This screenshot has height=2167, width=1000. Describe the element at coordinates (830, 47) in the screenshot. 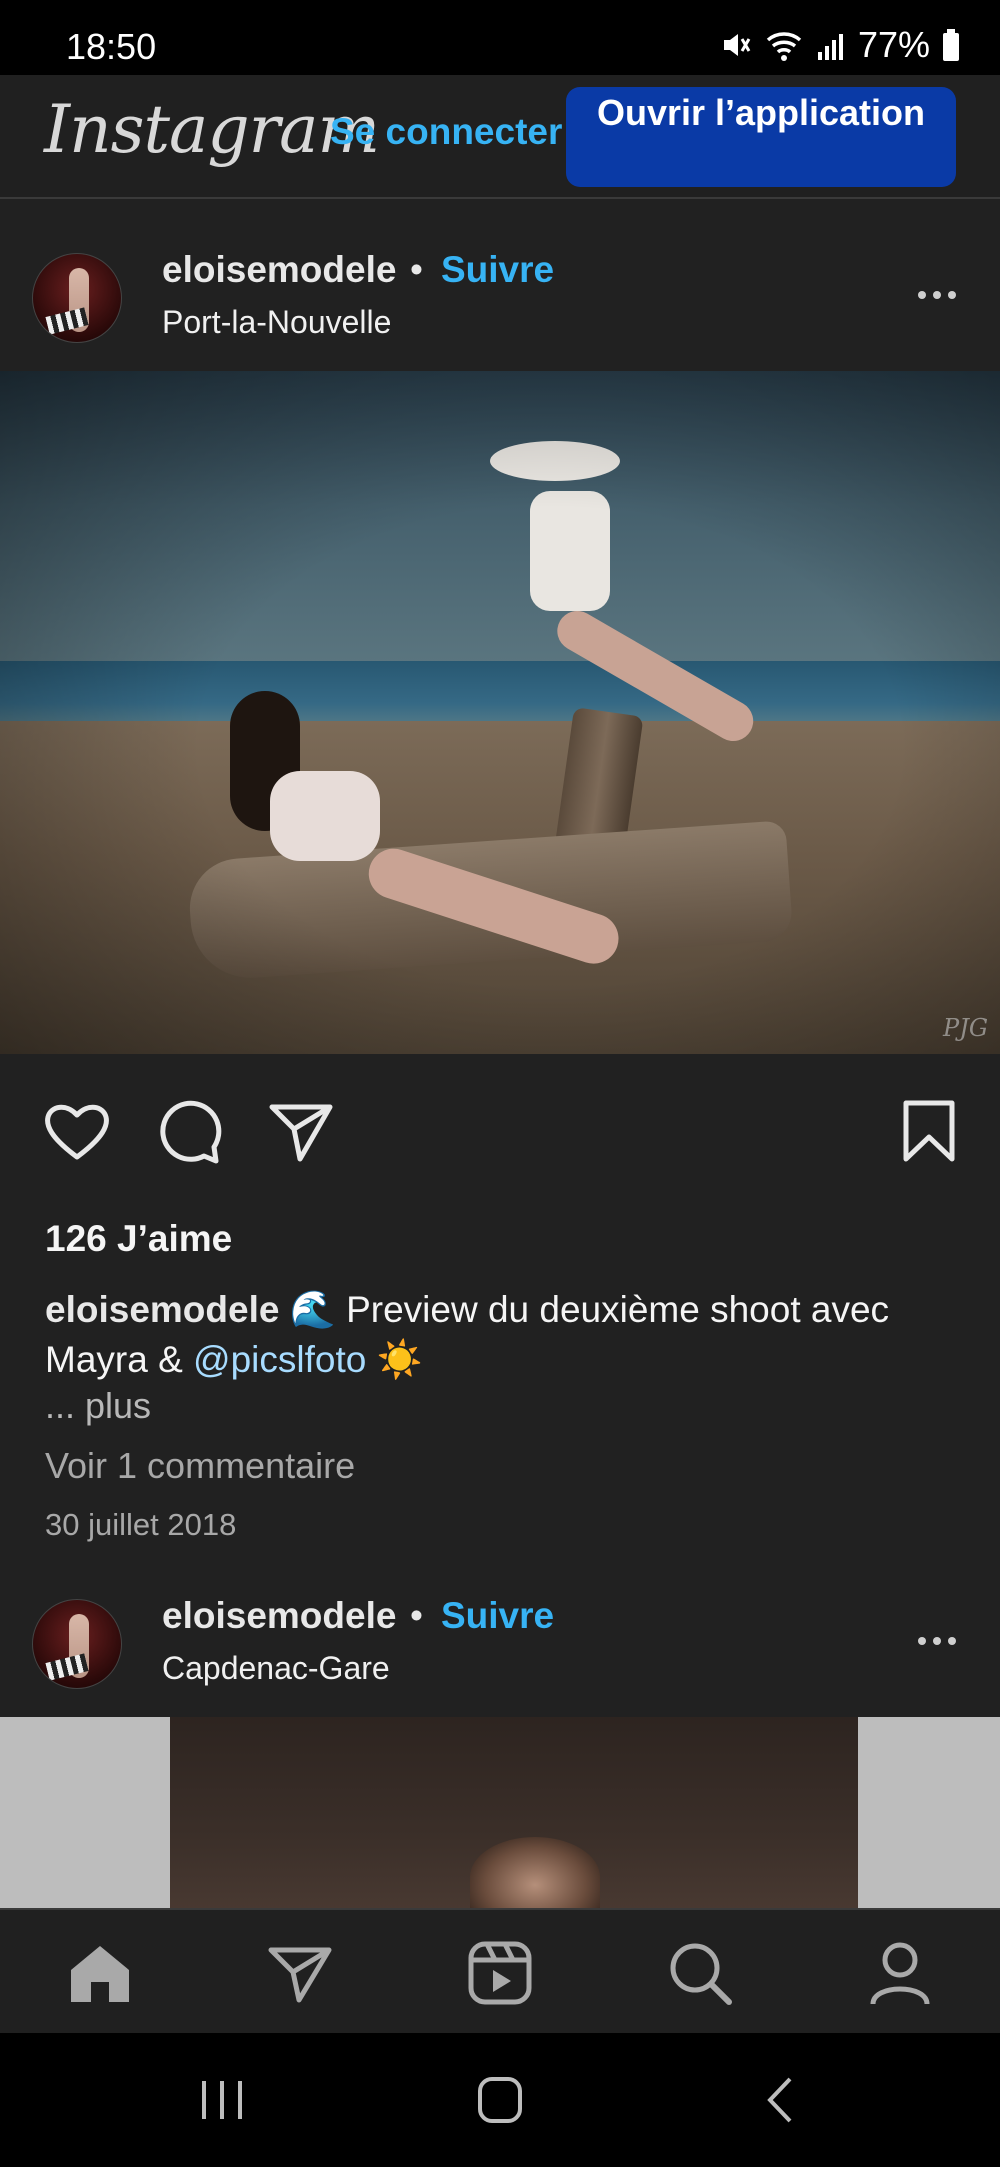

I see `signal-icon` at that location.